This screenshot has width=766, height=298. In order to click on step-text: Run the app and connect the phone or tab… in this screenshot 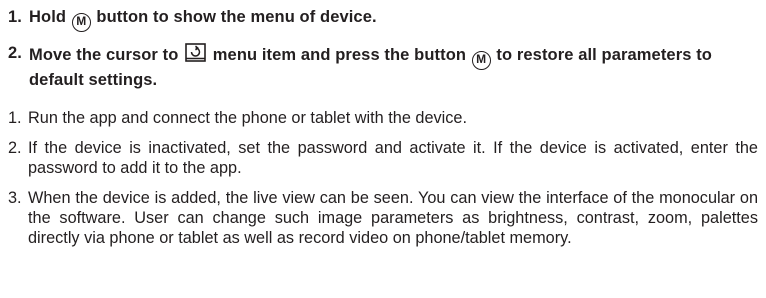, I will do `click(247, 118)`.